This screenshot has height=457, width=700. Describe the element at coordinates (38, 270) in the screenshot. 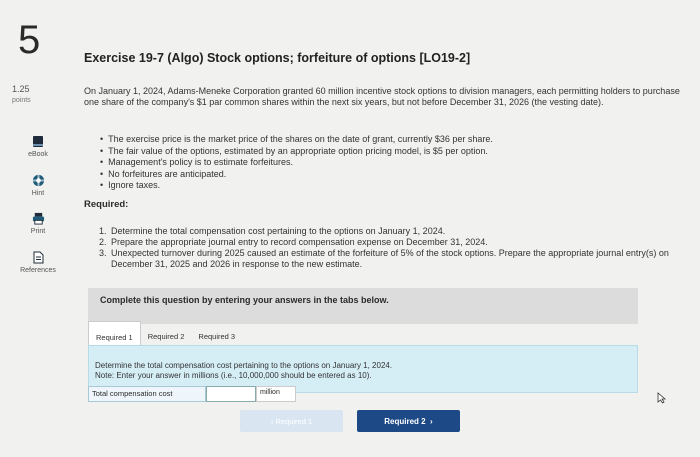

I see `references-label: References` at that location.